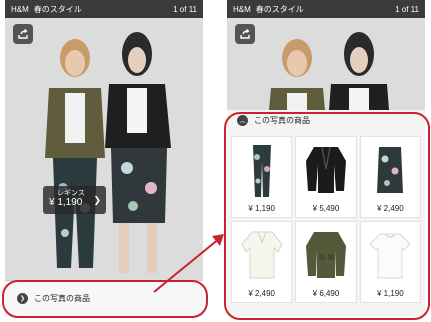 The image size is (431, 322). Describe the element at coordinates (242, 120) in the screenshot. I see `chevron-up-icon: ︿` at that location.